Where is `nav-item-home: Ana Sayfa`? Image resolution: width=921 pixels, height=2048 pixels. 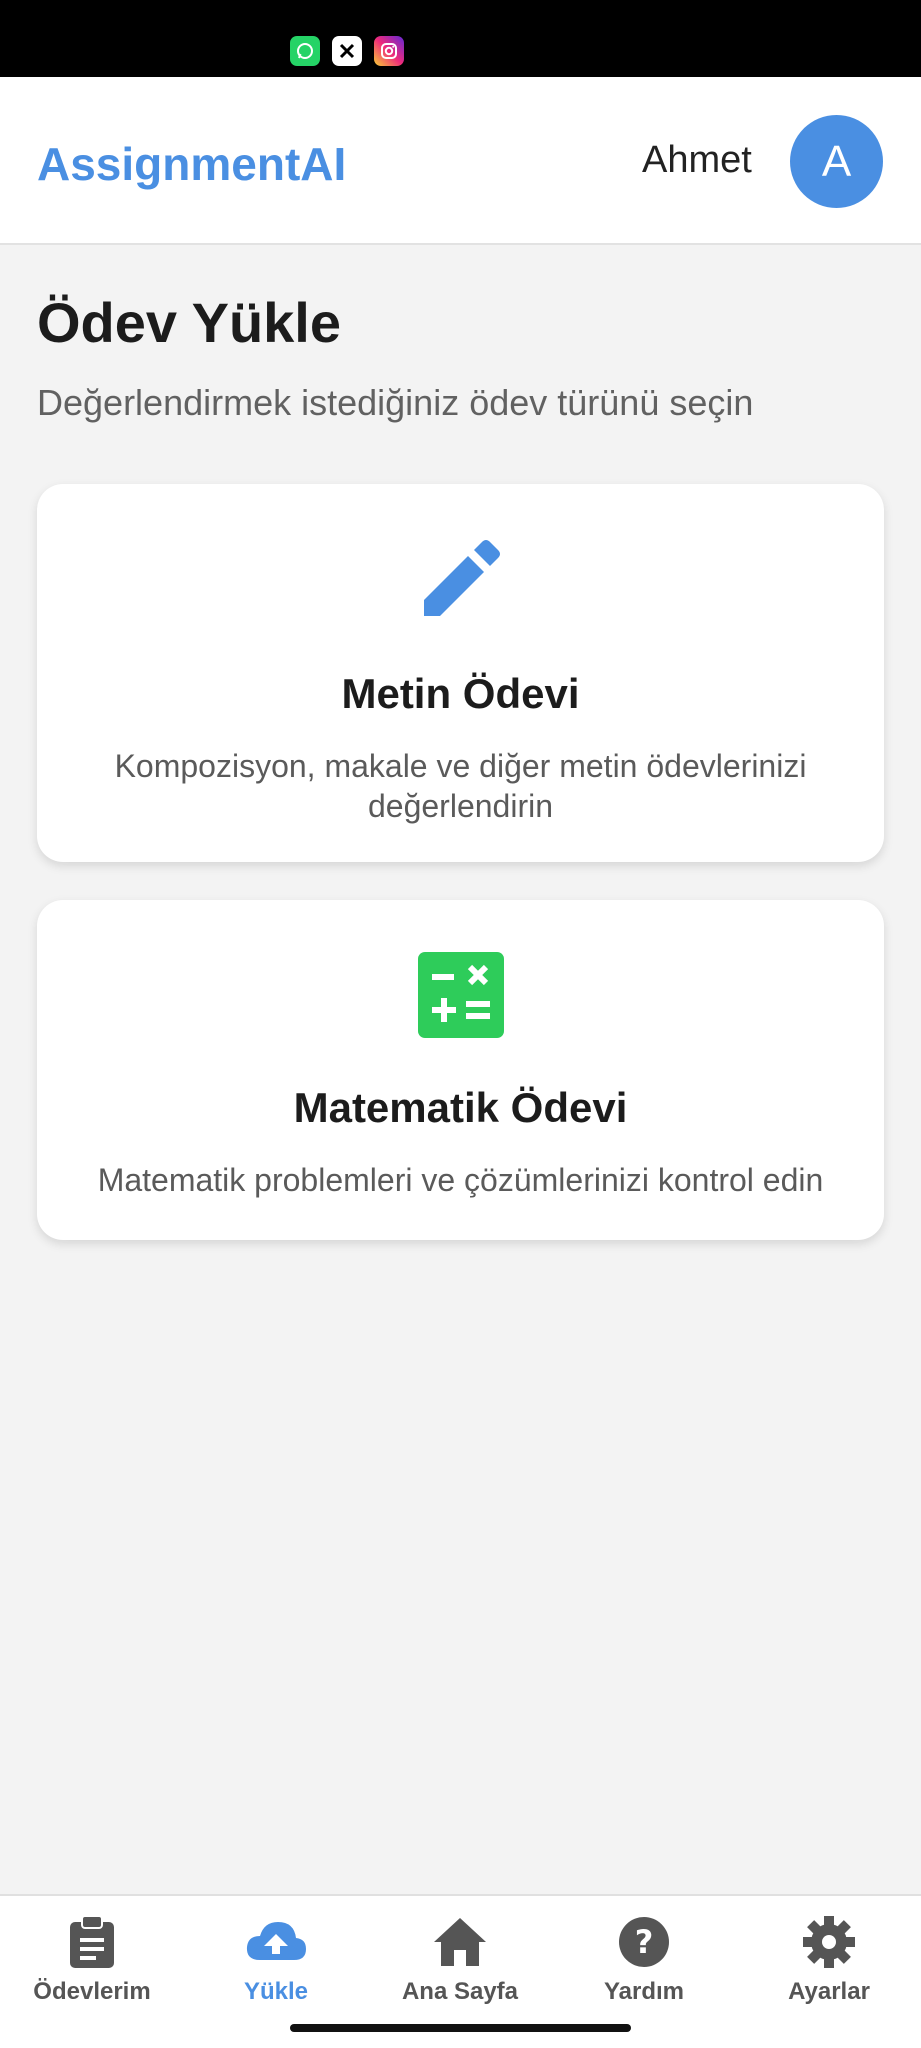 nav-item-home: Ana Sayfa is located at coordinates (460, 1960).